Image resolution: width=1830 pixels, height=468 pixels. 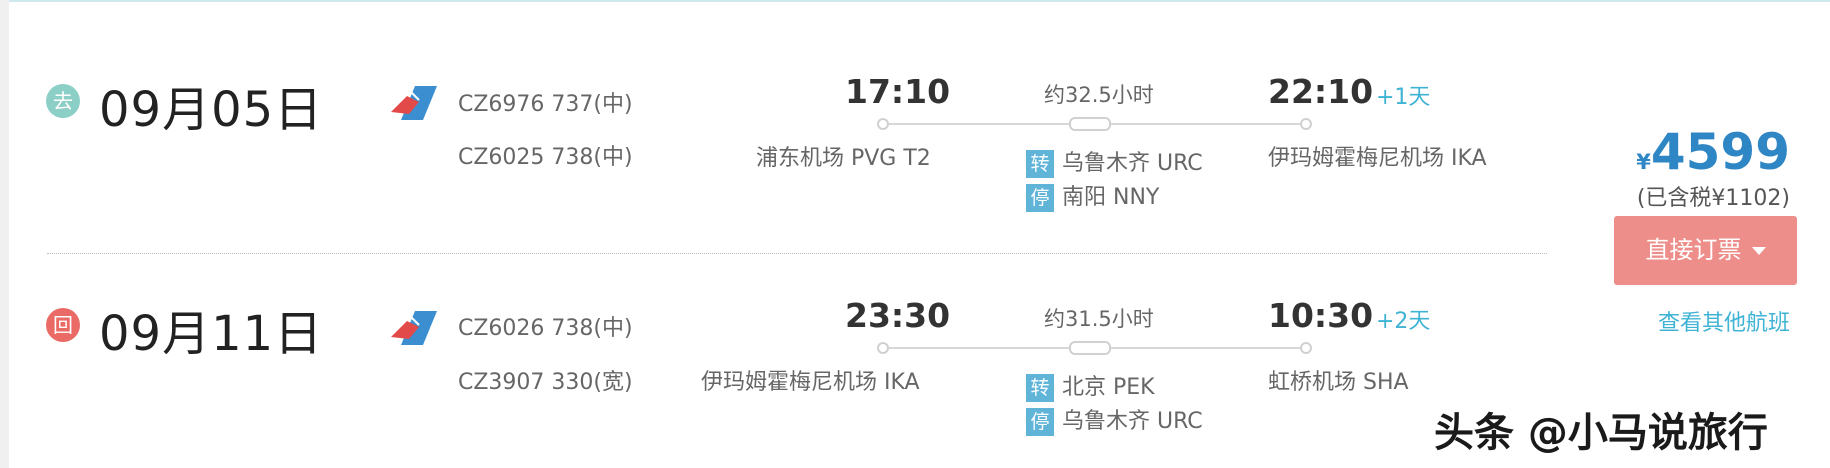 What do you see at coordinates (883, 348) in the screenshot?
I see `return-route-start-dot` at bounding box center [883, 348].